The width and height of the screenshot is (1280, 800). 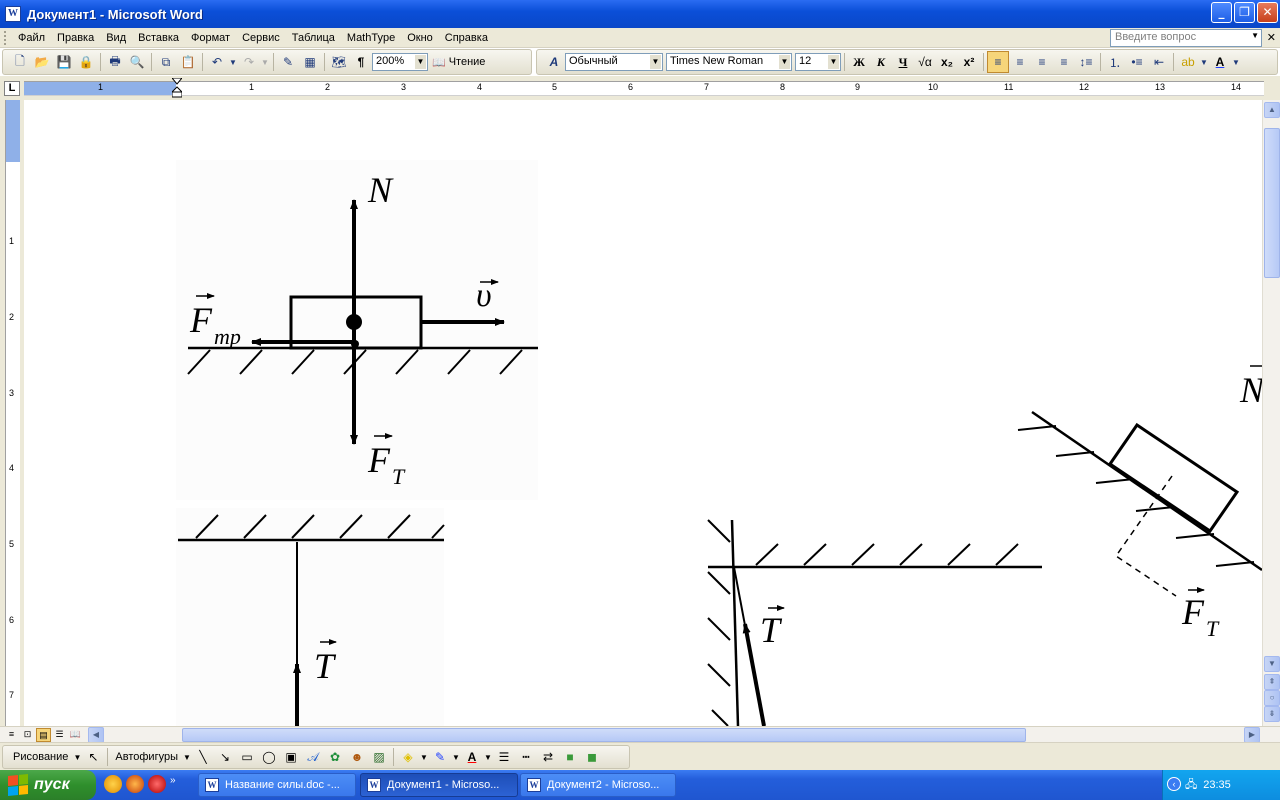 I want to click on line-color-dropdown-icon: ▼, so click(x=456, y=757).